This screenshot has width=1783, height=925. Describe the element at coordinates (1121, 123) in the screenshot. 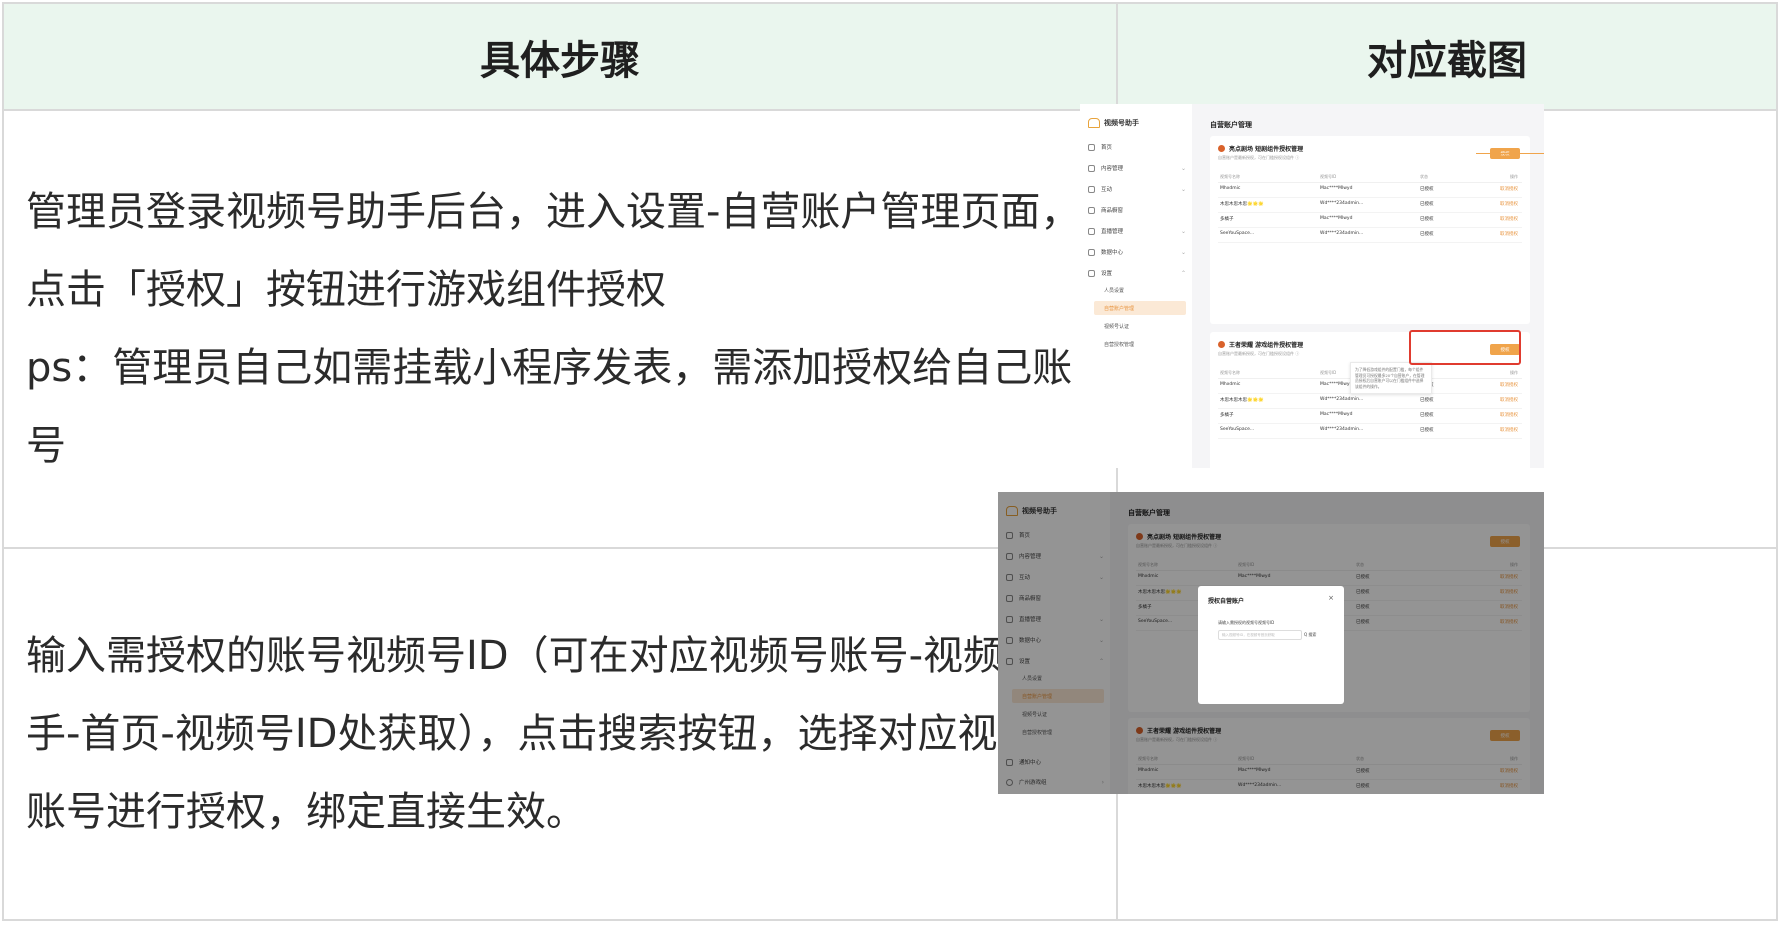

I see `app-name: 视频号助手` at that location.